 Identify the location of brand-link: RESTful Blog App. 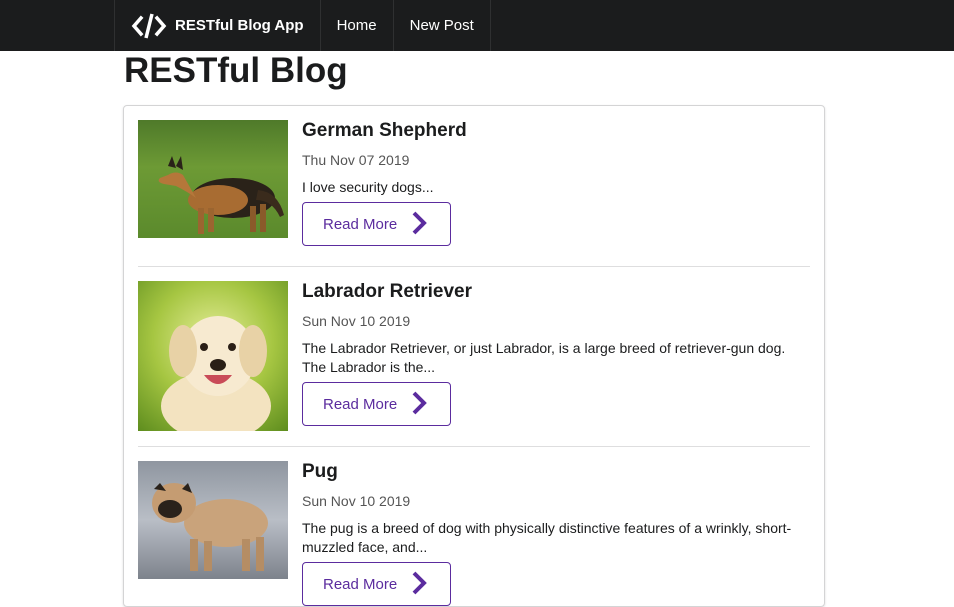
(217, 25).